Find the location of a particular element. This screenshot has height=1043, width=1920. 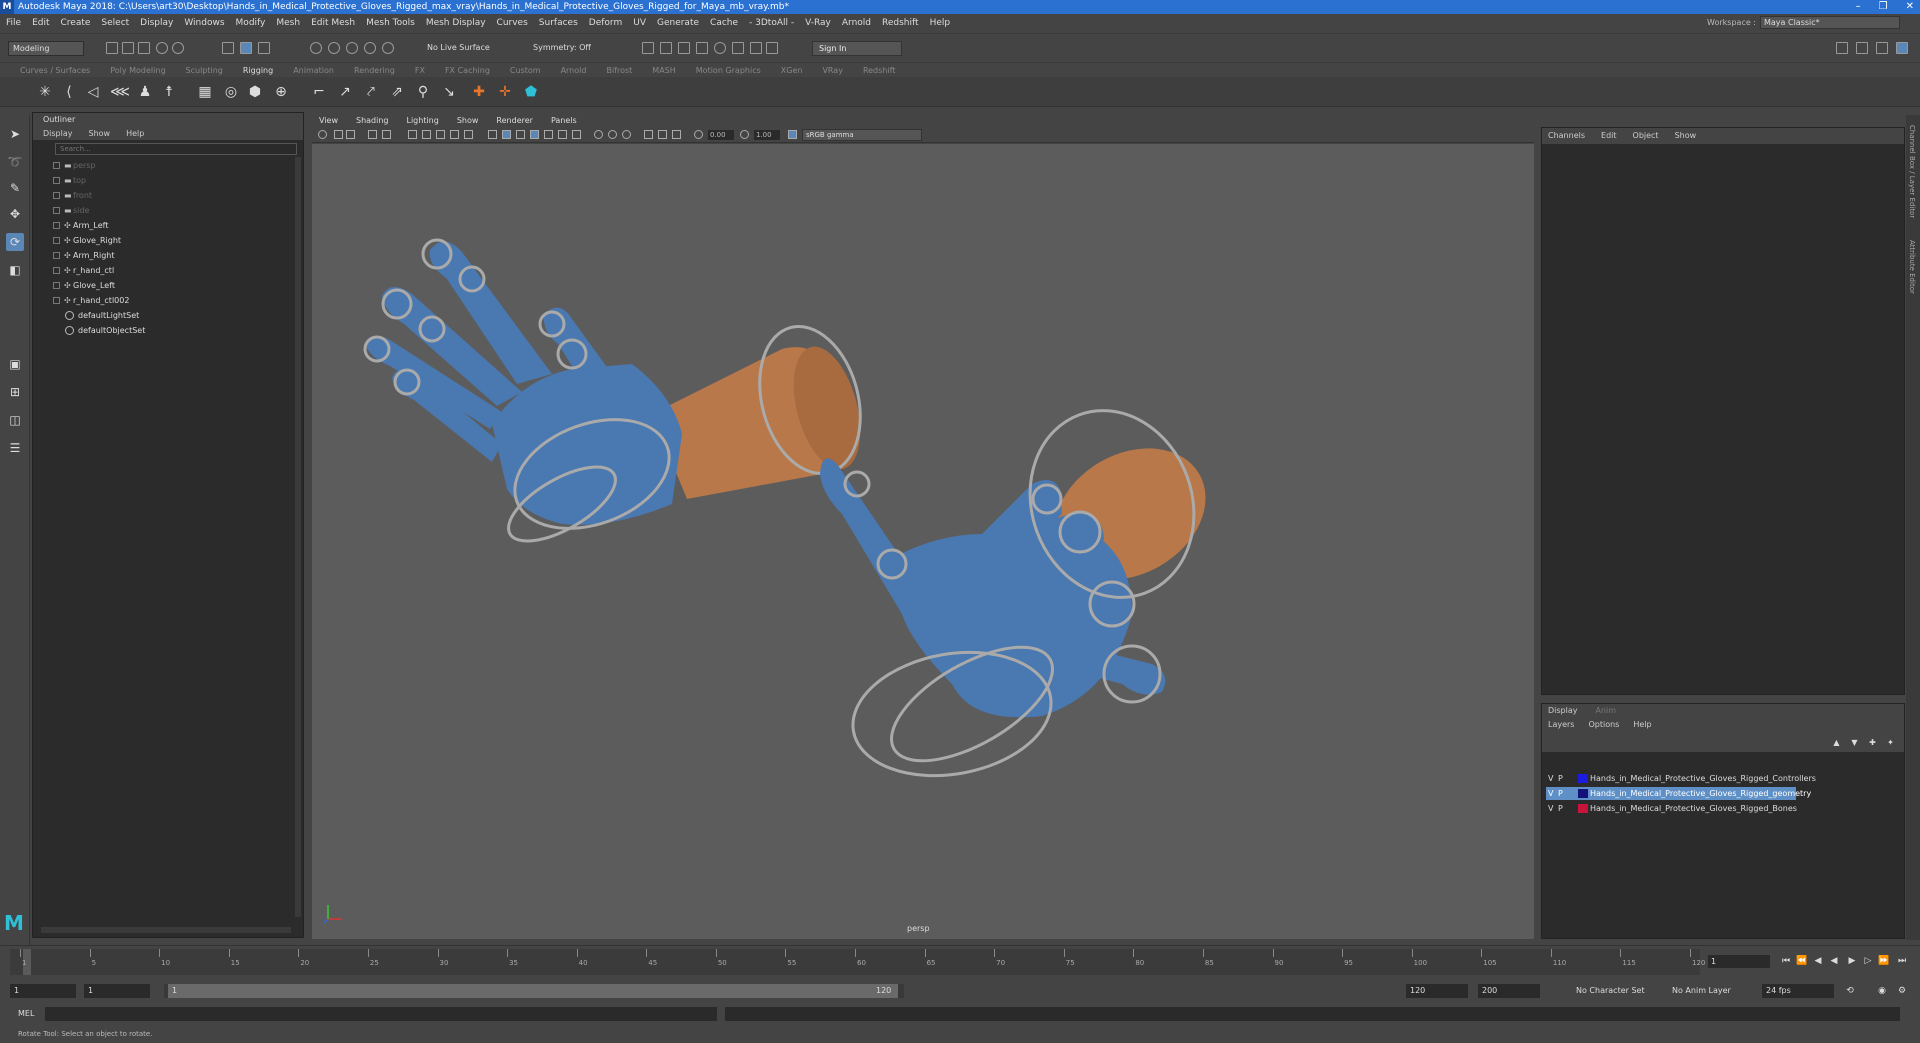

motion-blur-icon is located at coordinates (612, 134).